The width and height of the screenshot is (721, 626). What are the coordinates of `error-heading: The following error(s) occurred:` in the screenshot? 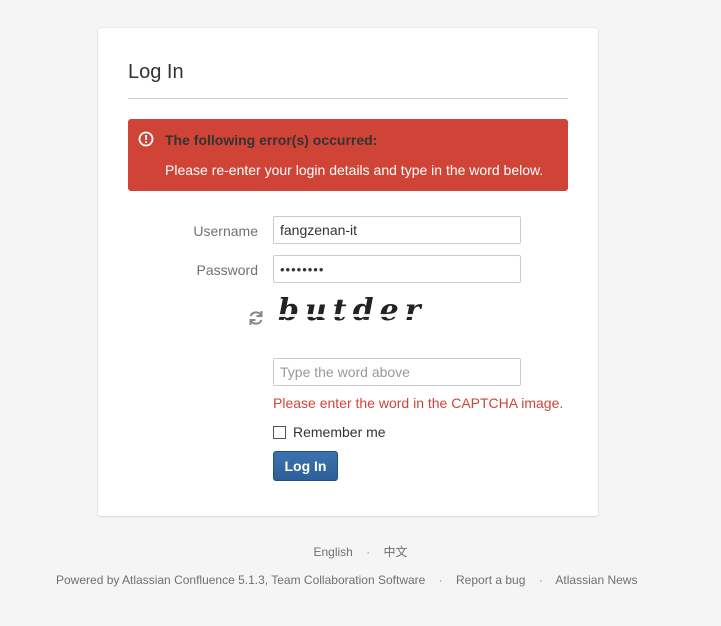 It's located at (271, 140).